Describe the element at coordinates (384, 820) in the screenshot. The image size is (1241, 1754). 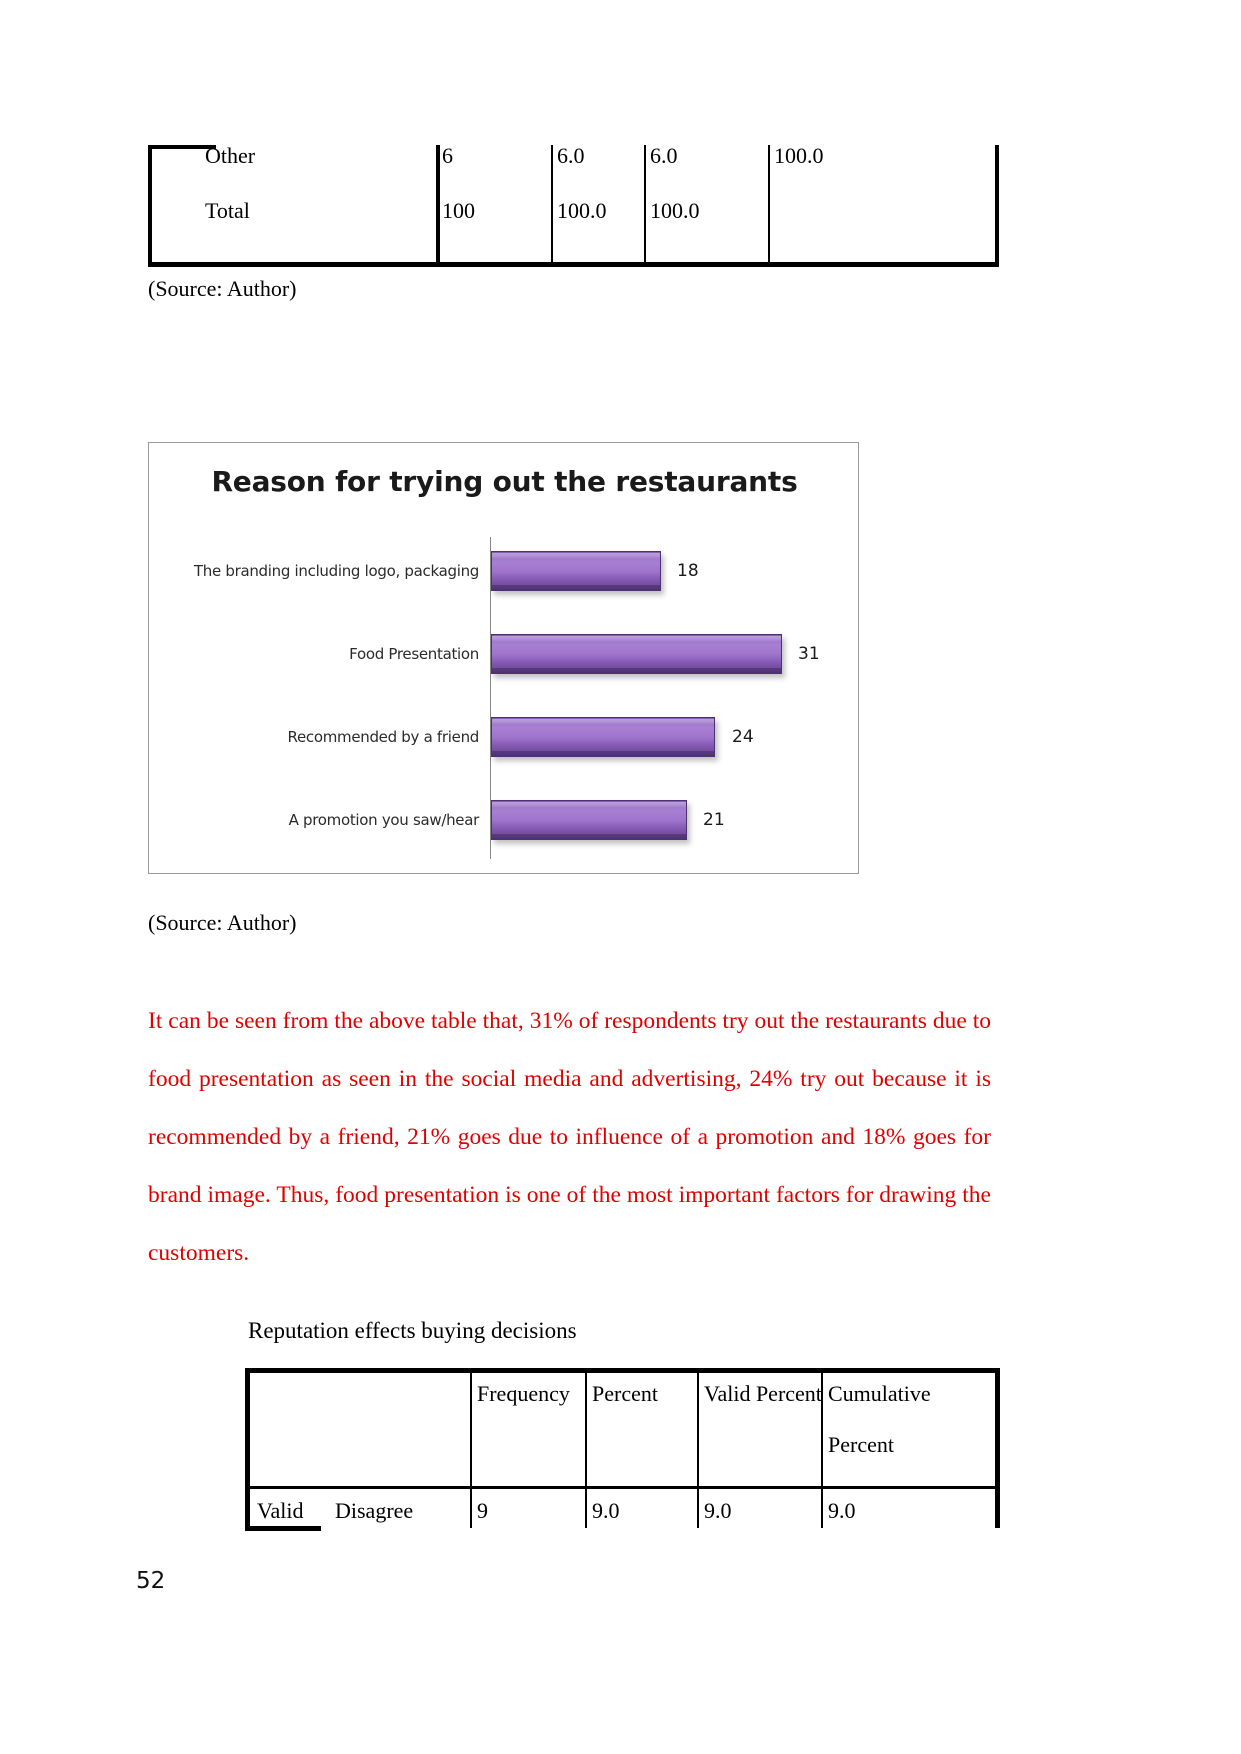
I see `chart-category-label: A promotion you saw/hear` at that location.